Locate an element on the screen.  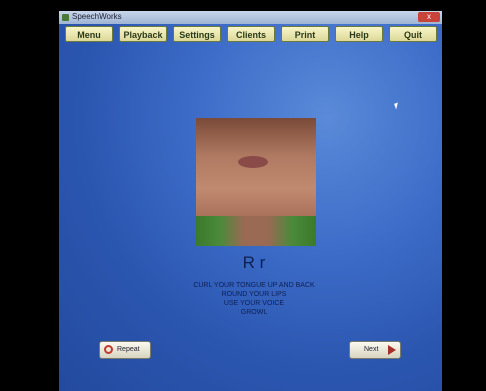
clients-button: Clients is located at coordinates (251, 34).